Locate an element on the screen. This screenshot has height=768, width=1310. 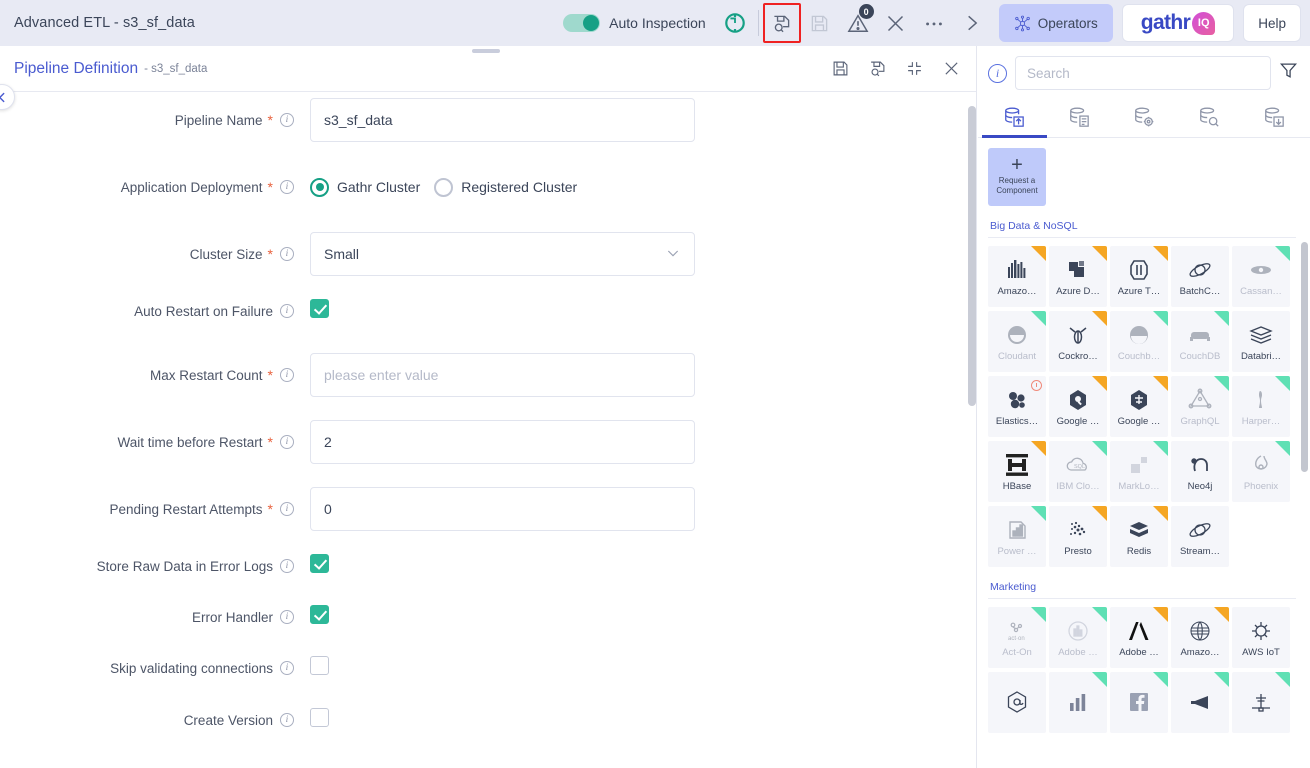
operator-tile: CouchDB is located at coordinates (1200, 341).